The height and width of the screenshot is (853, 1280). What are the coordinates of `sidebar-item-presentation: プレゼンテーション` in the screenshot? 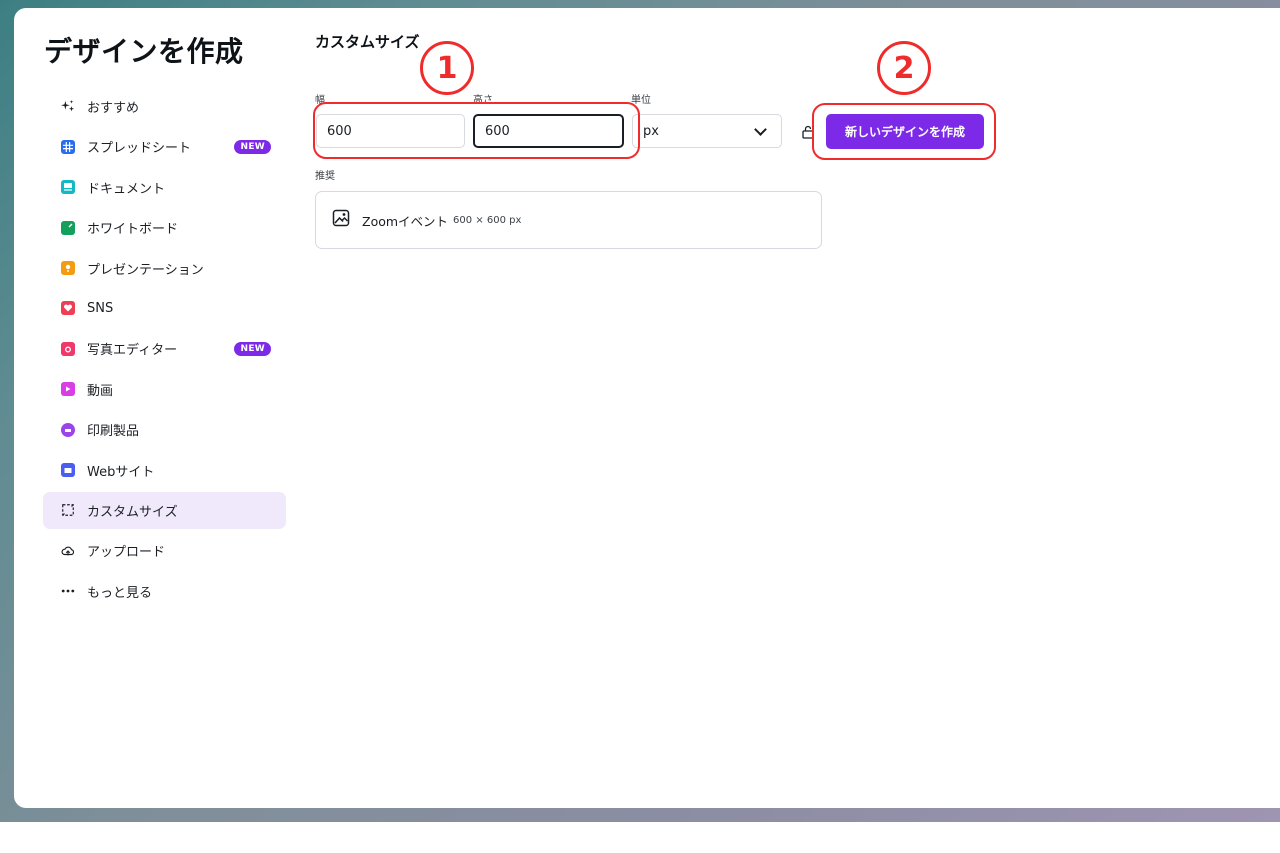 It's located at (164, 268).